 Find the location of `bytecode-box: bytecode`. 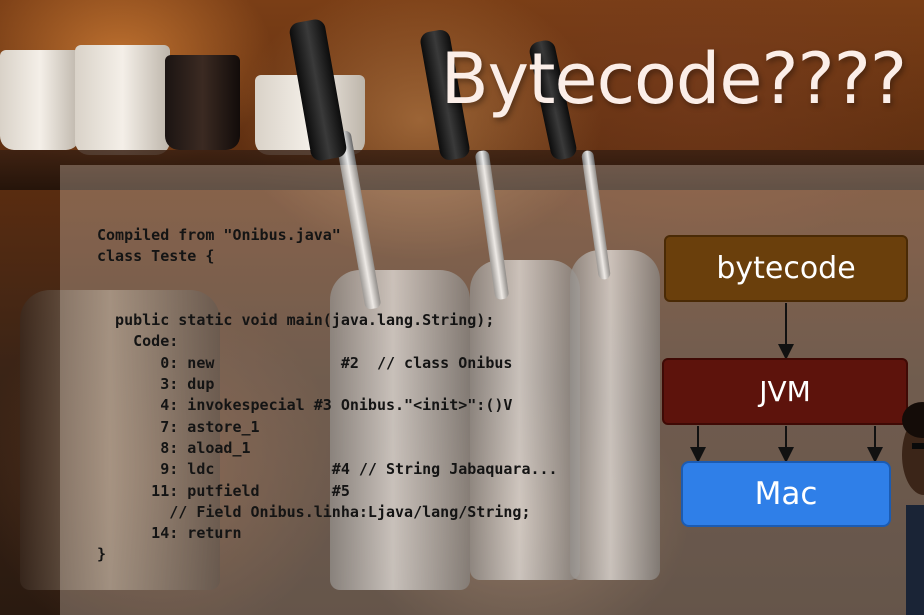

bytecode-box: bytecode is located at coordinates (786, 268).